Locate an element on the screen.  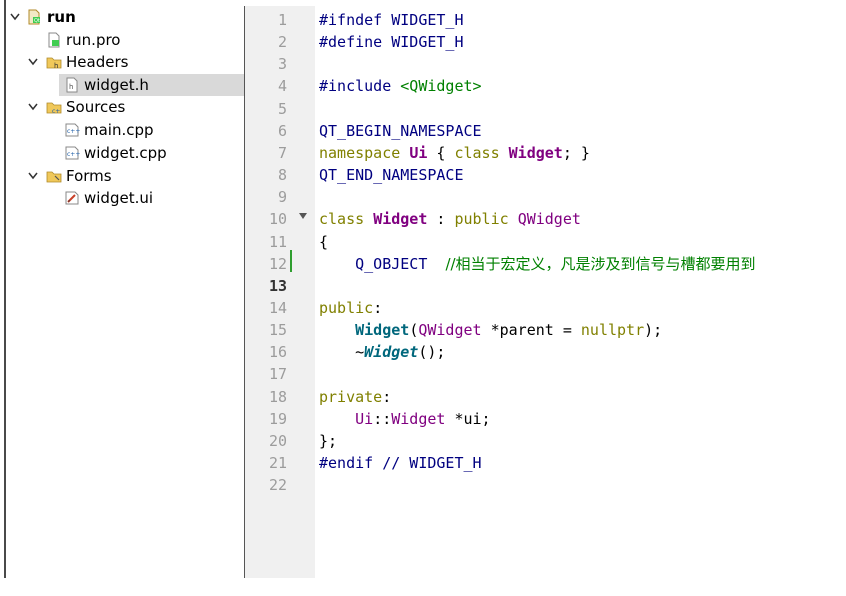
code-line: ~Widget(); is located at coordinates (382, 352).